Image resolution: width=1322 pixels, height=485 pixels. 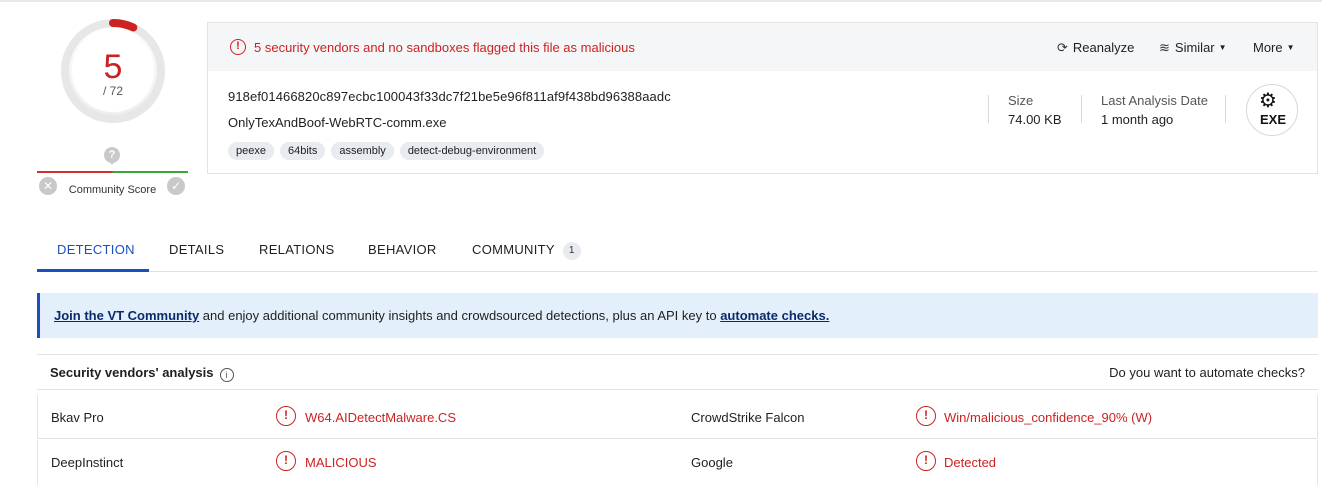 I want to click on vendor-result: W64.AIDetectMalware.CS, so click(x=380, y=417).